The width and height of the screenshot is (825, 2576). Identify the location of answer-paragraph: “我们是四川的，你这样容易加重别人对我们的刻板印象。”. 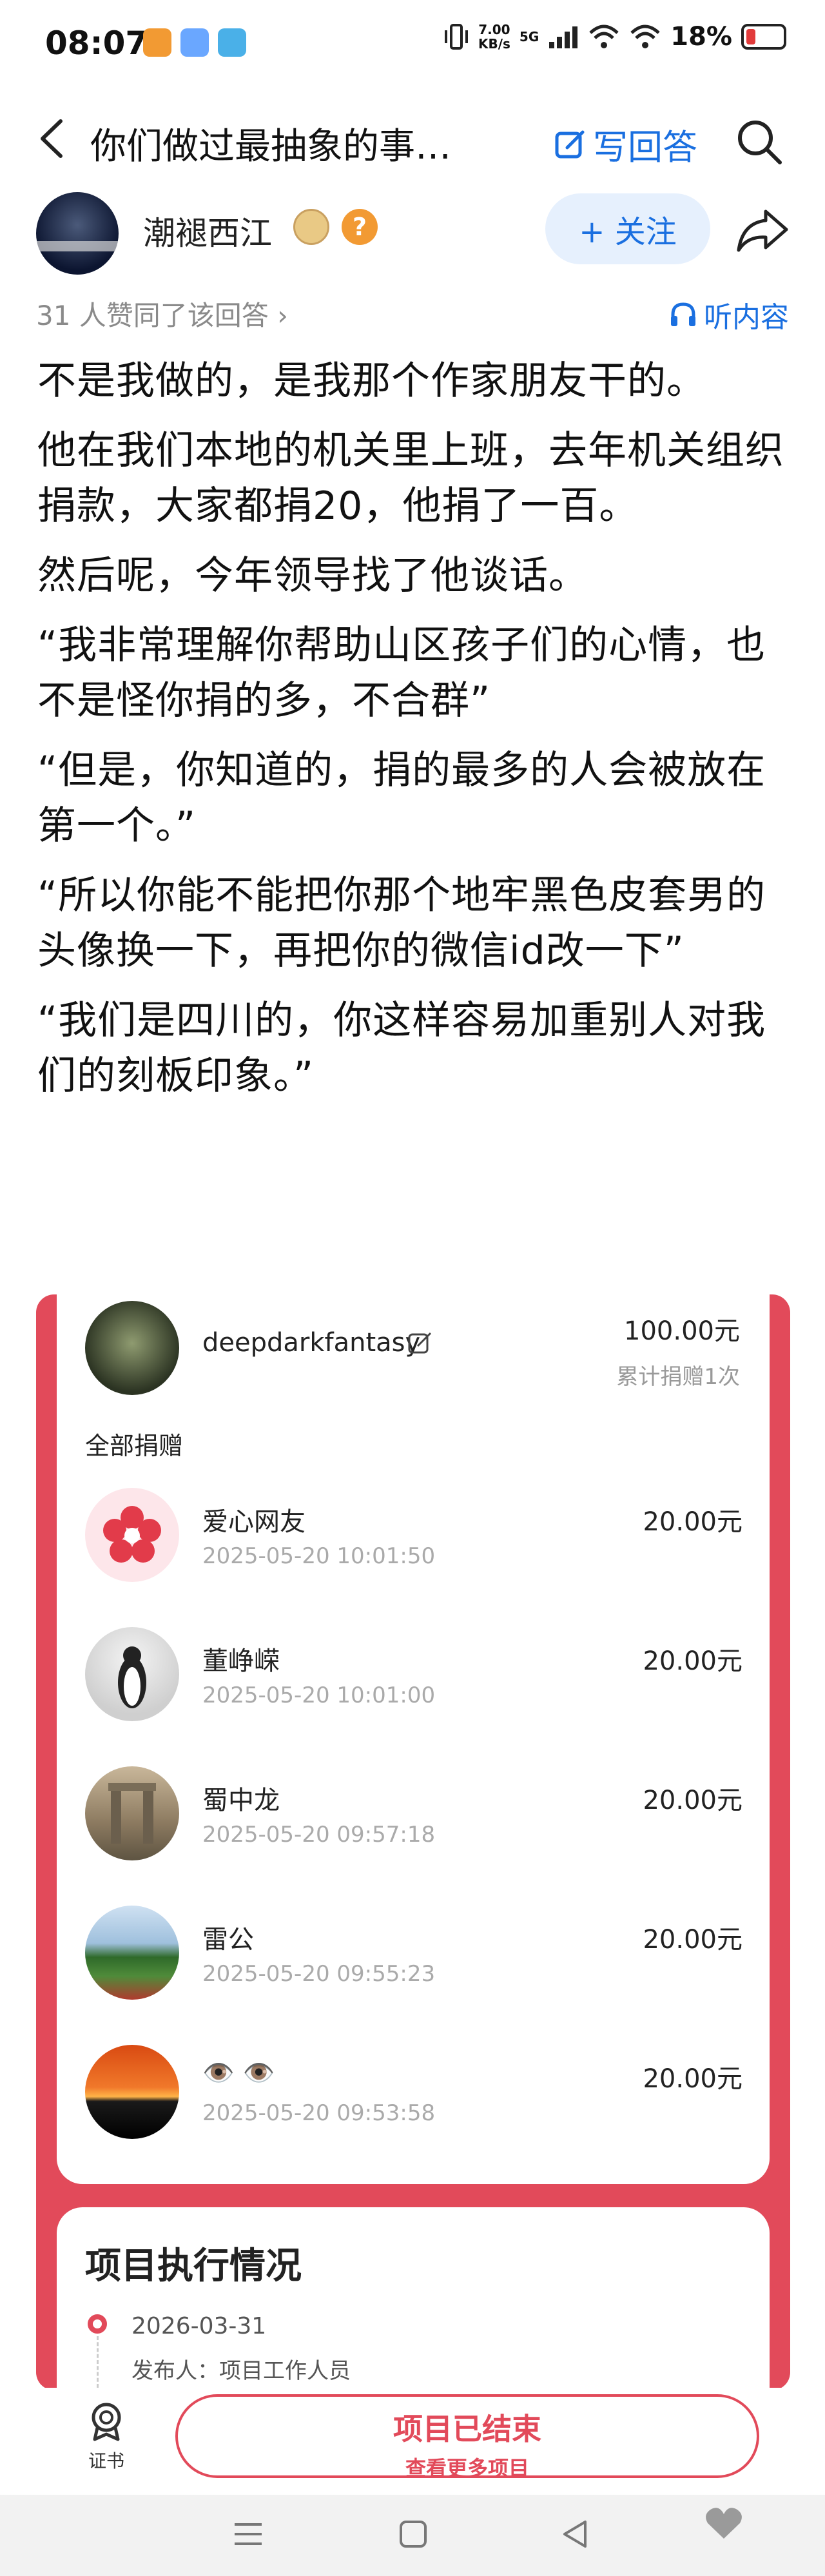
(401, 1048).